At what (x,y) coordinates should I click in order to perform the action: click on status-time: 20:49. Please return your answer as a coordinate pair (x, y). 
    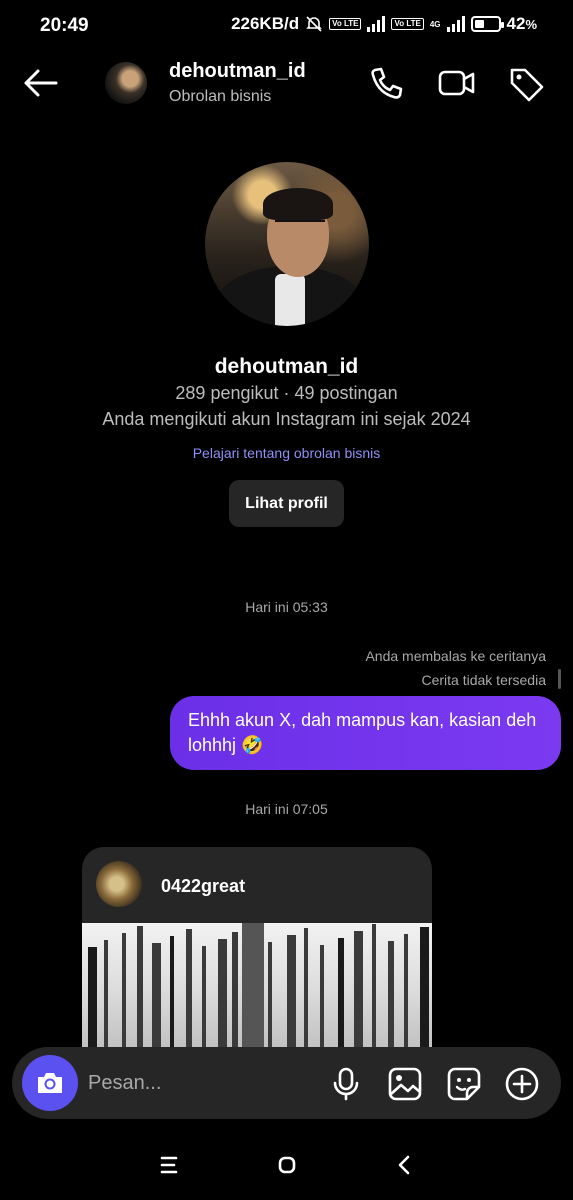
    Looking at the image, I should click on (64, 25).